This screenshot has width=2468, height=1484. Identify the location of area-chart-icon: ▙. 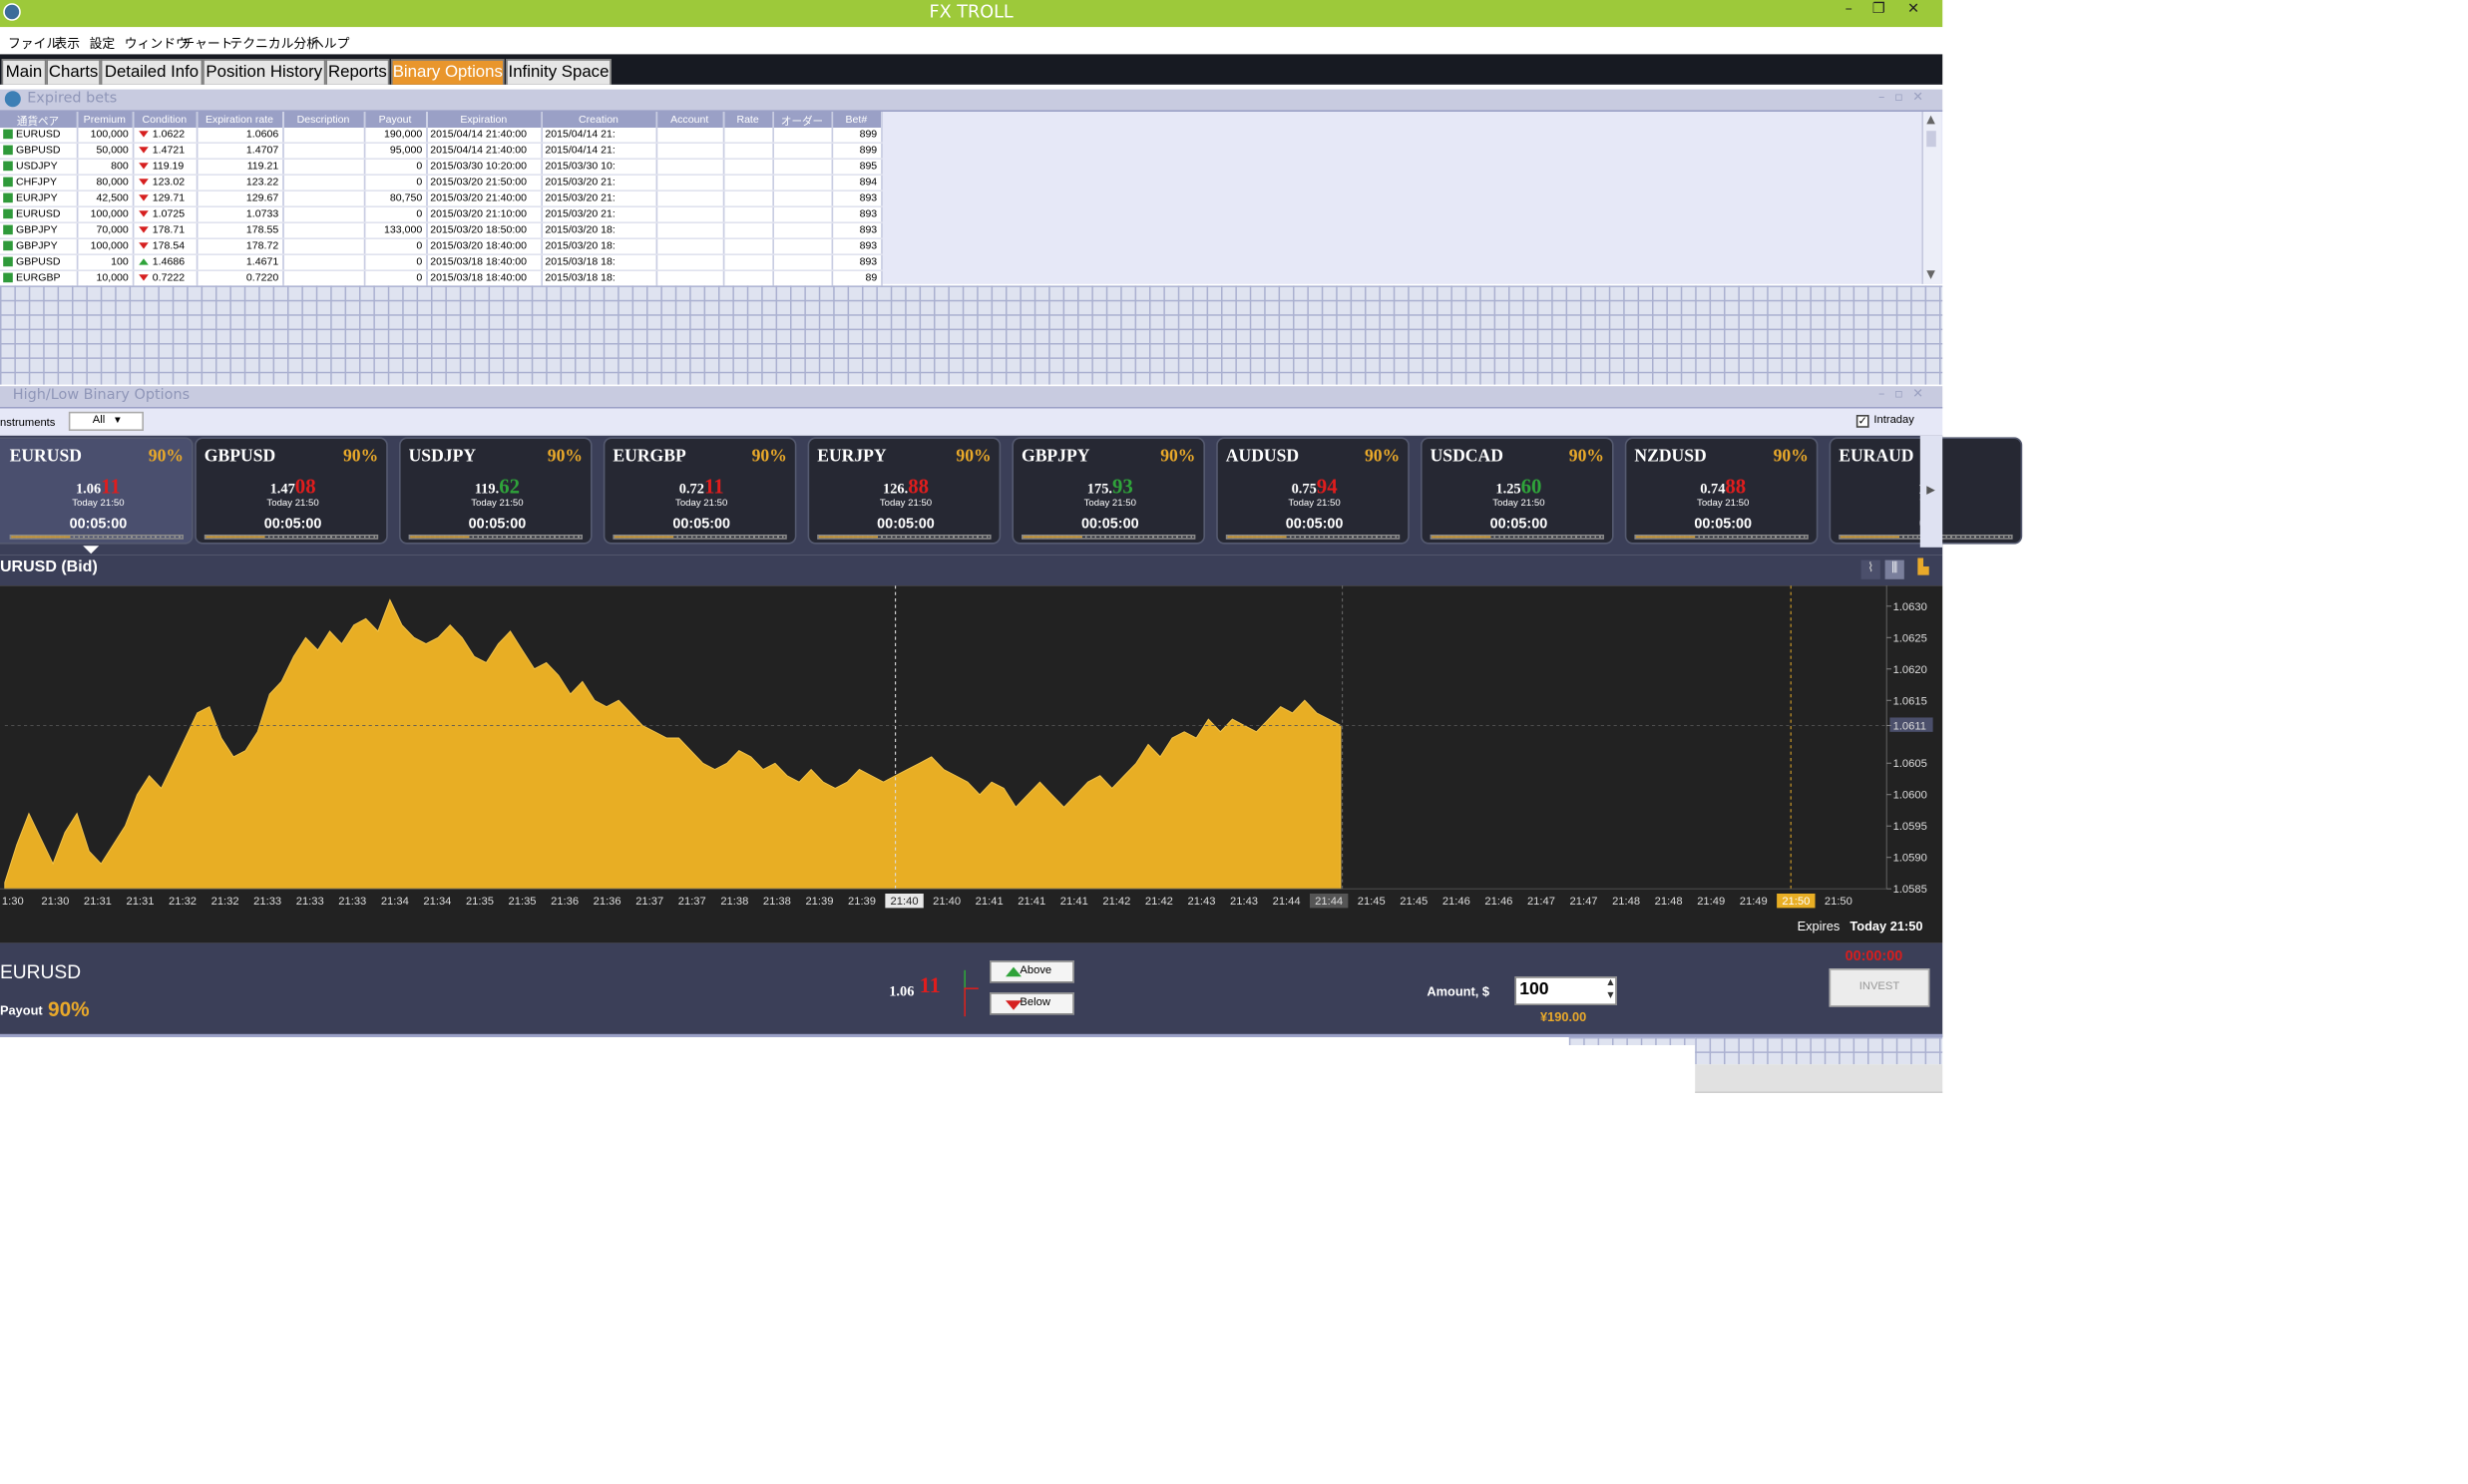
(1922, 569).